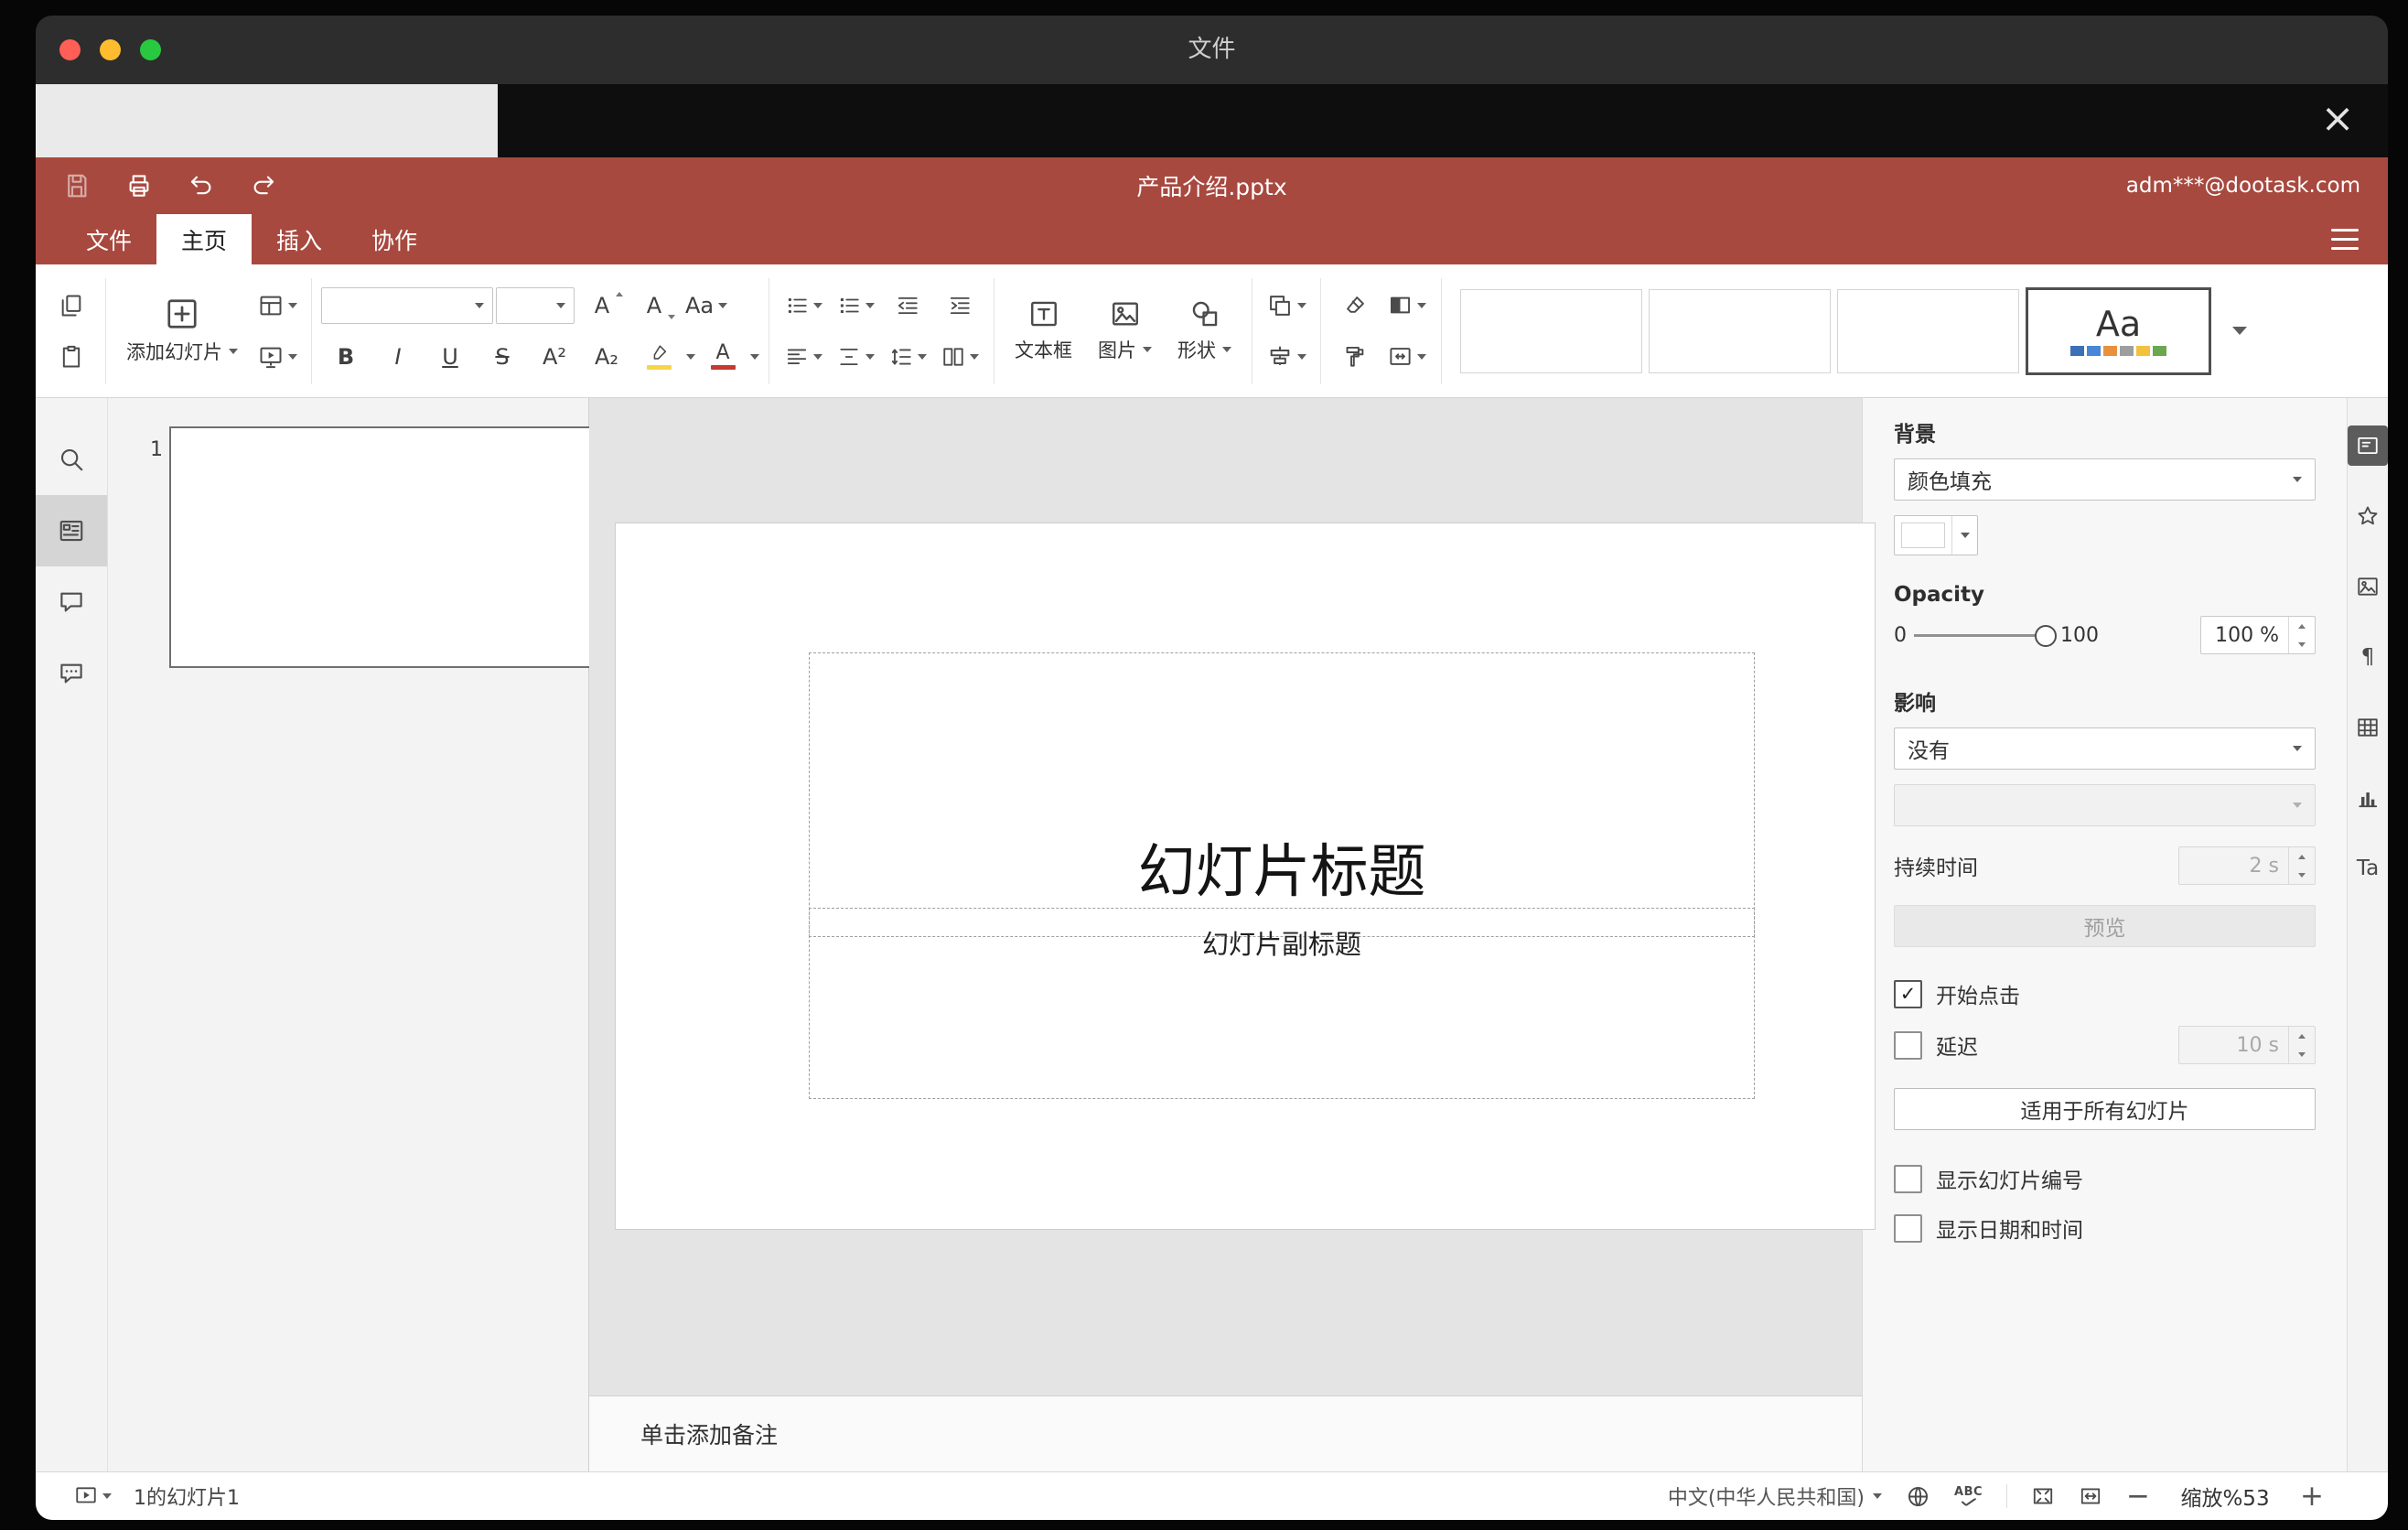 The height and width of the screenshot is (1530, 2408). What do you see at coordinates (1775, 1496) in the screenshot?
I see `language-selector: 中文(中华人民共和国)` at bounding box center [1775, 1496].